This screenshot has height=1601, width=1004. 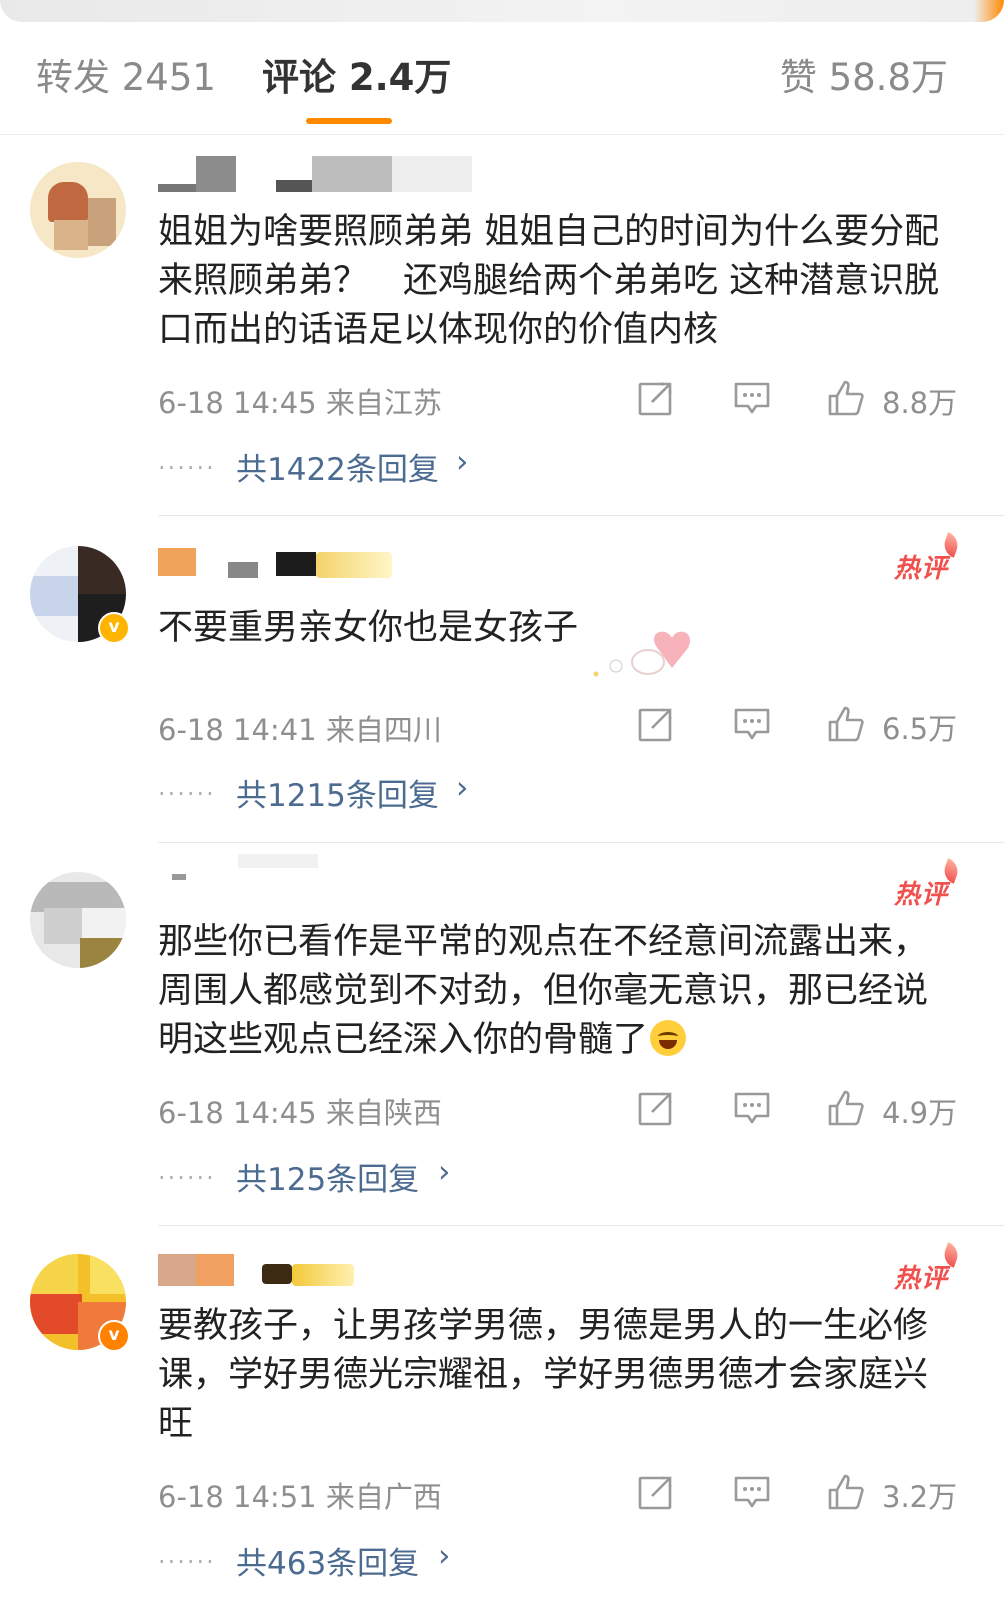 I want to click on reply-count: 共1422条回复, so click(x=337, y=470).